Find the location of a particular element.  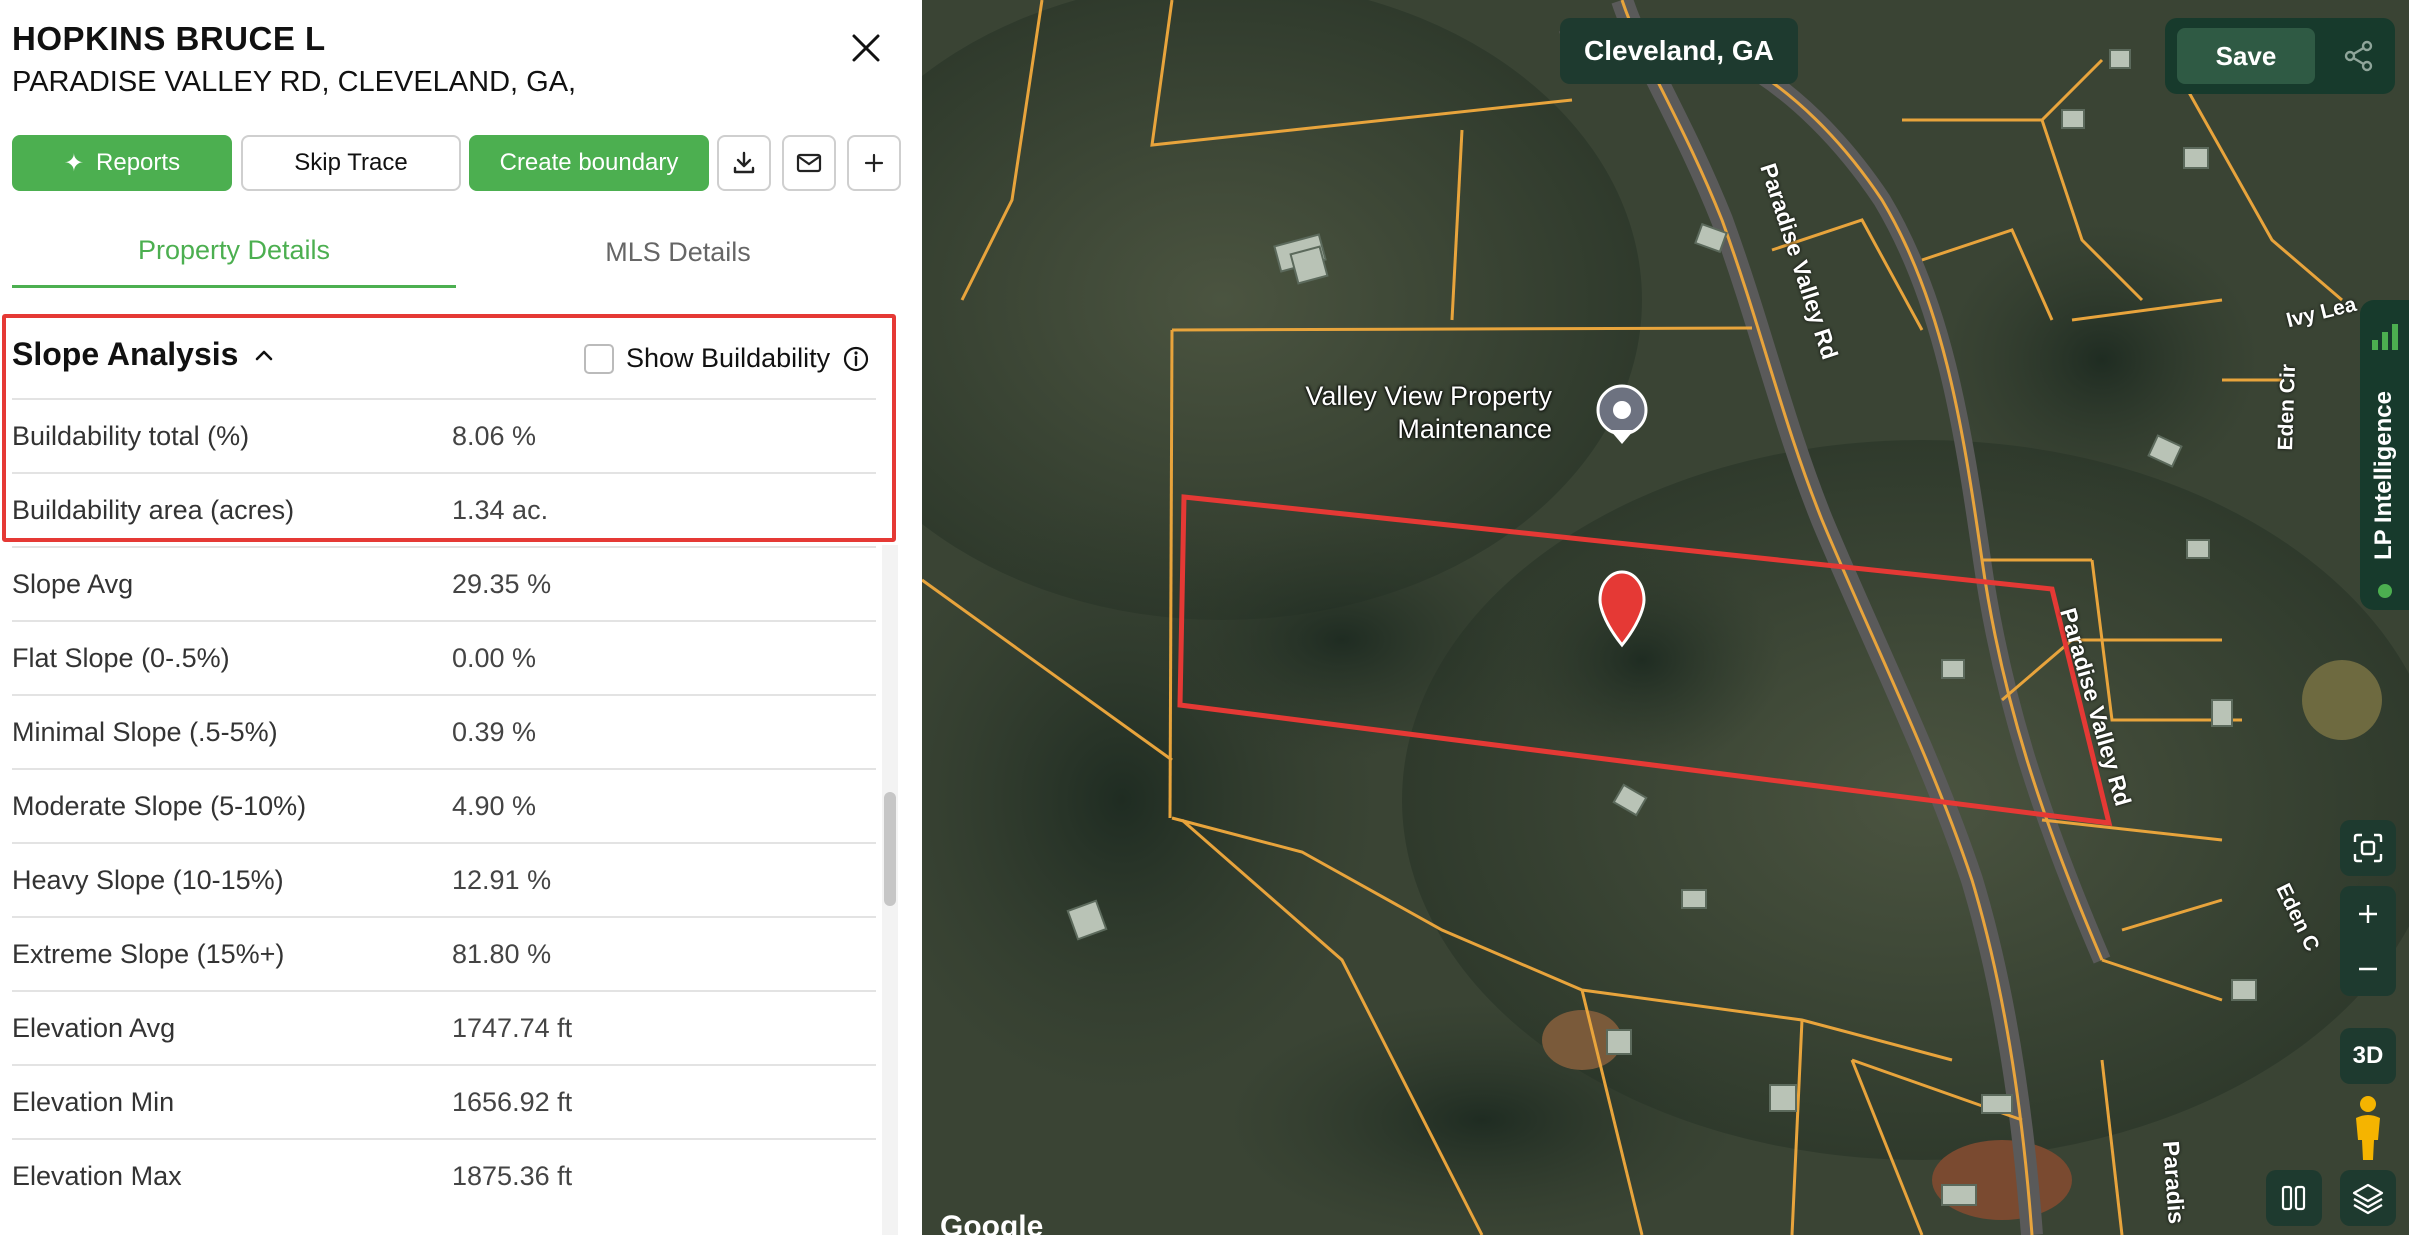

row-label: Buildability area (acres) is located at coordinates (153, 509).